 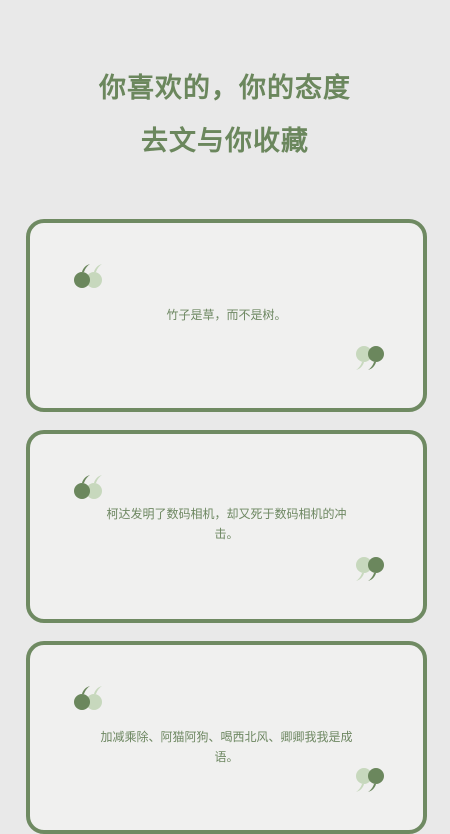 I want to click on page-subtitle: 去文与你收藏, so click(x=225, y=141).